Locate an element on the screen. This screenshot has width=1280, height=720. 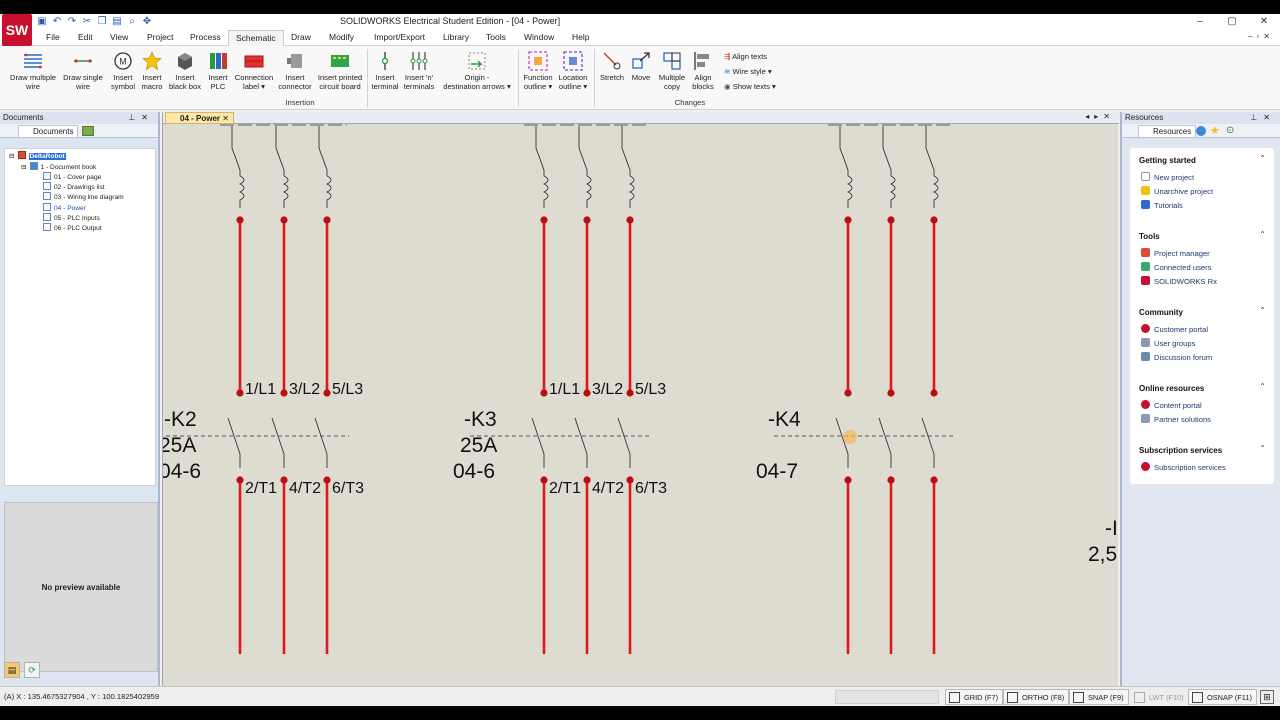
tree-item-document: 06 - PLC Output is located at coordinates (72, 227).